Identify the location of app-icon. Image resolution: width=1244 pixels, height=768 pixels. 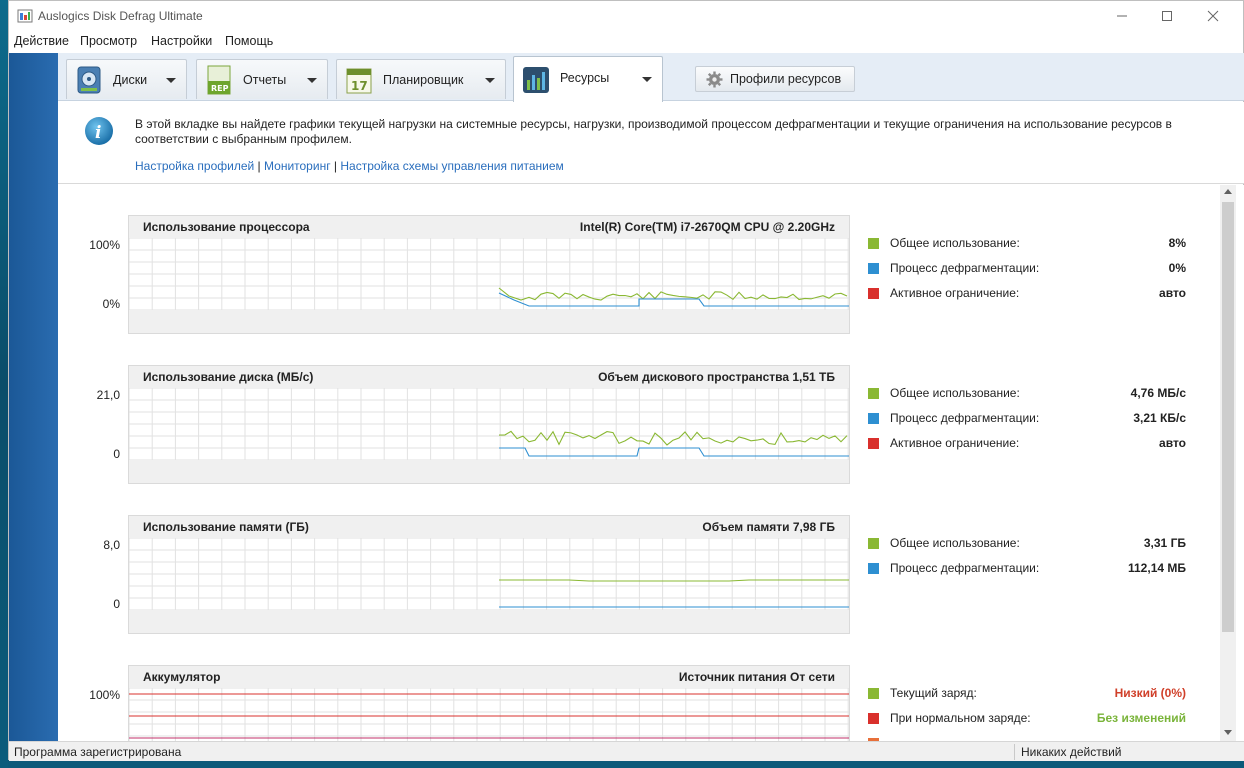
(25, 16).